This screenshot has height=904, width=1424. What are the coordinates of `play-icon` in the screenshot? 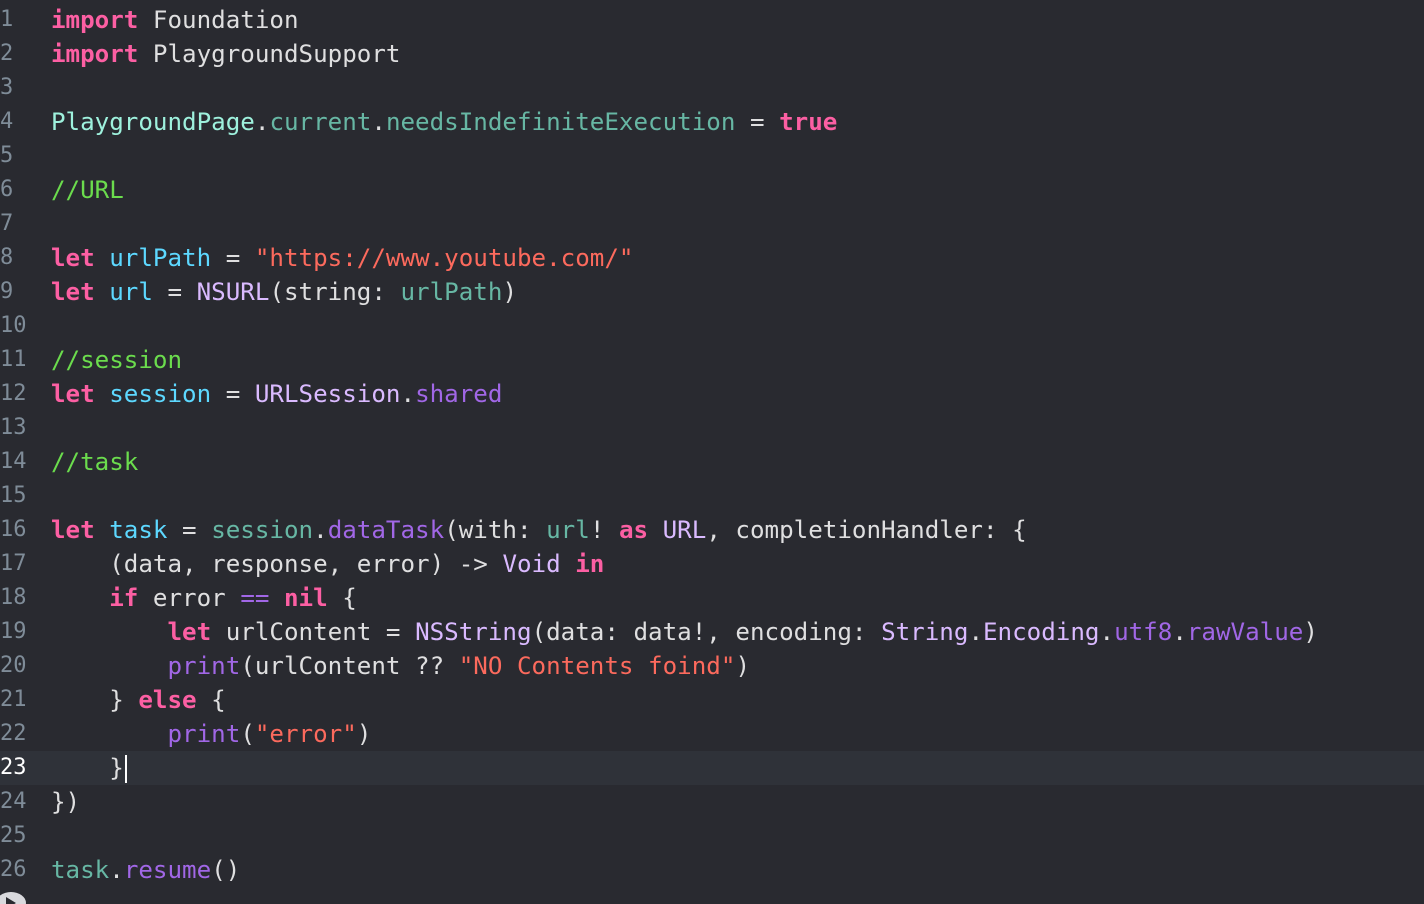 It's located at (13, 898).